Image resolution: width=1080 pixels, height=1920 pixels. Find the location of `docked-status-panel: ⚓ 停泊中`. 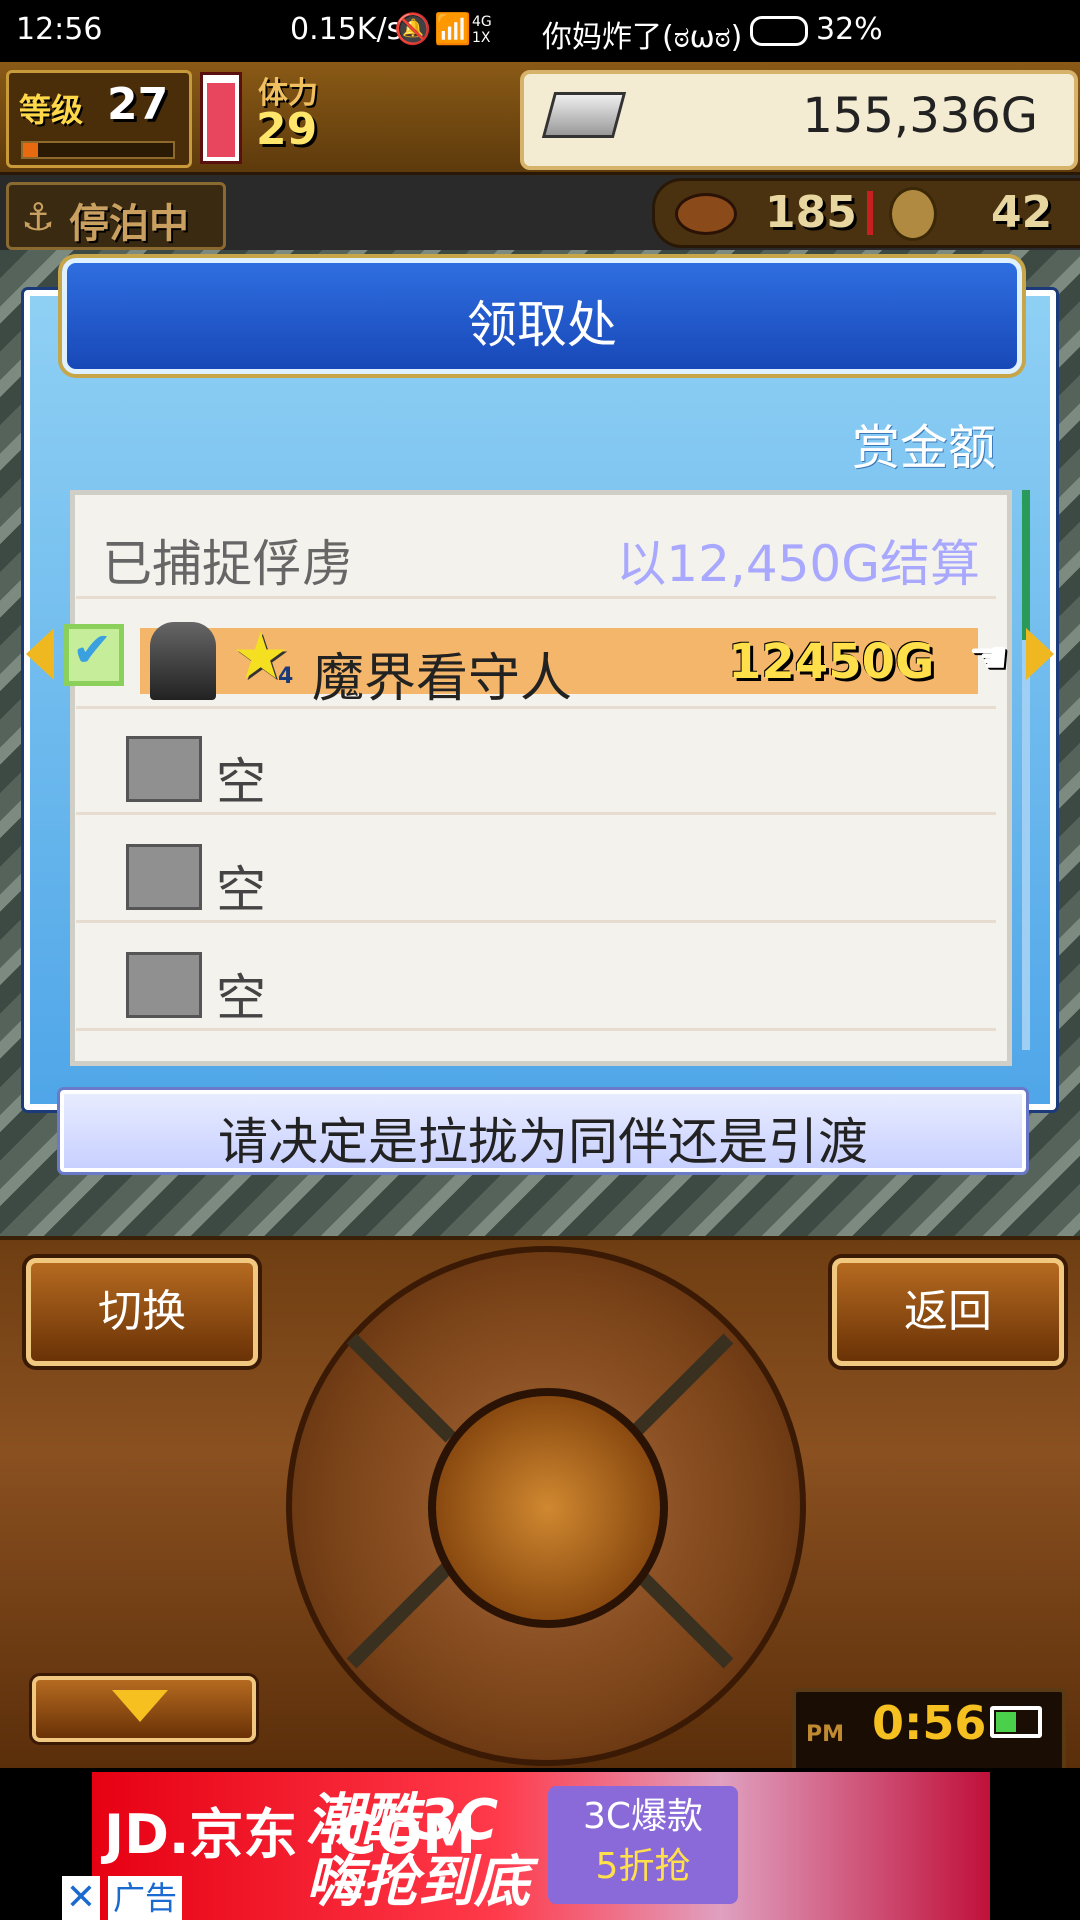

docked-status-panel: ⚓ 停泊中 is located at coordinates (116, 216).